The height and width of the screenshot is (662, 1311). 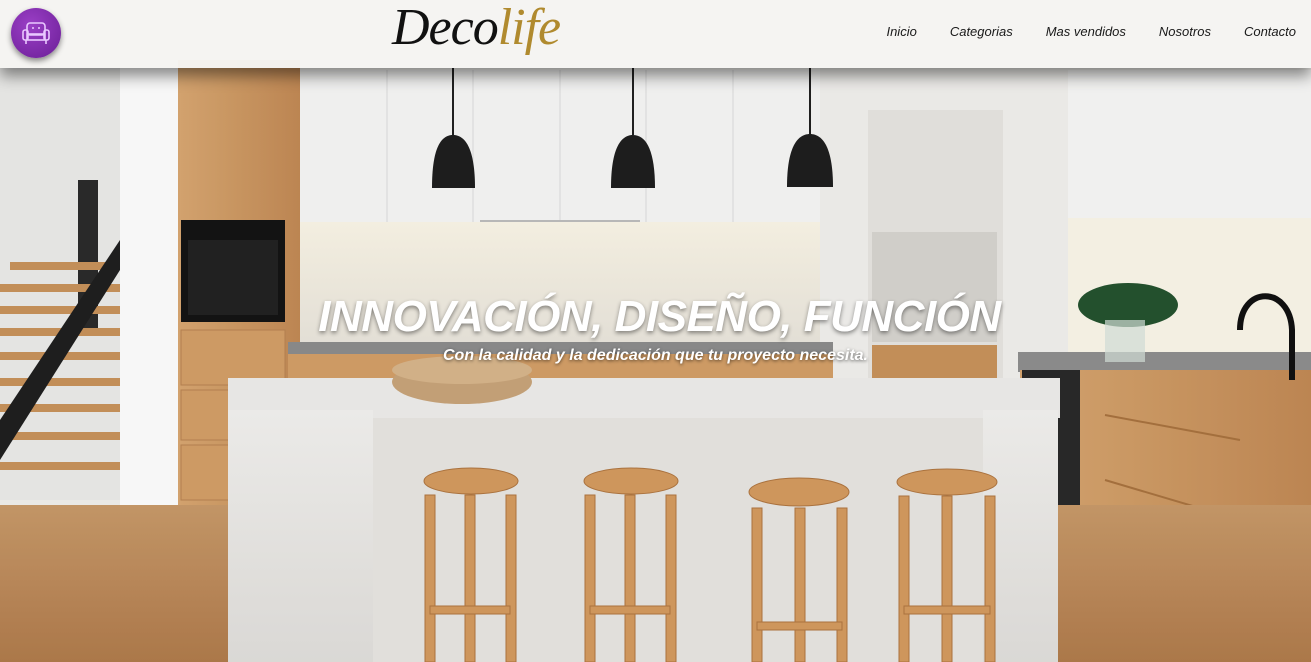 I want to click on hero-title: INNOVACIÓN, DISEÑO, FUNCIÓN, so click(x=655, y=317).